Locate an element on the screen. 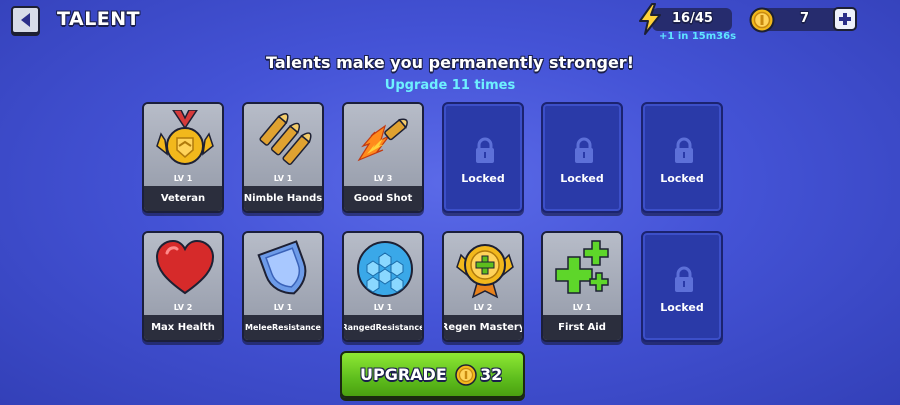 Image resolution: width=900 pixels, height=405 pixels. fire-bullet-icon is located at coordinates (382, 140).